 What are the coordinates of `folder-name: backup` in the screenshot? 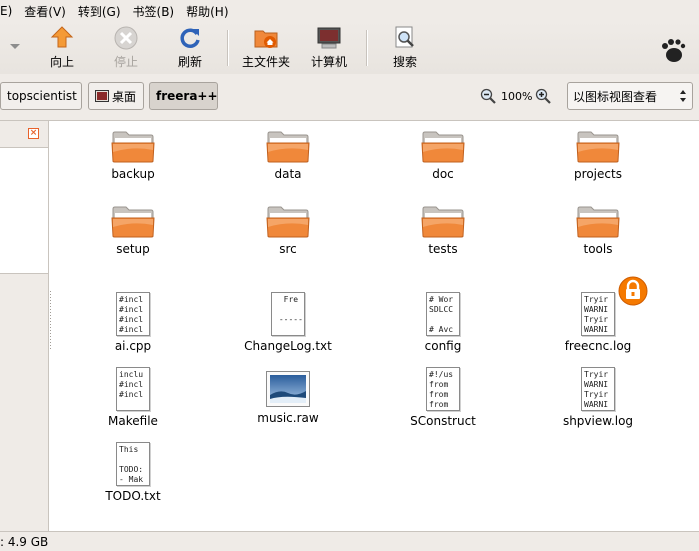 It's located at (133, 174).